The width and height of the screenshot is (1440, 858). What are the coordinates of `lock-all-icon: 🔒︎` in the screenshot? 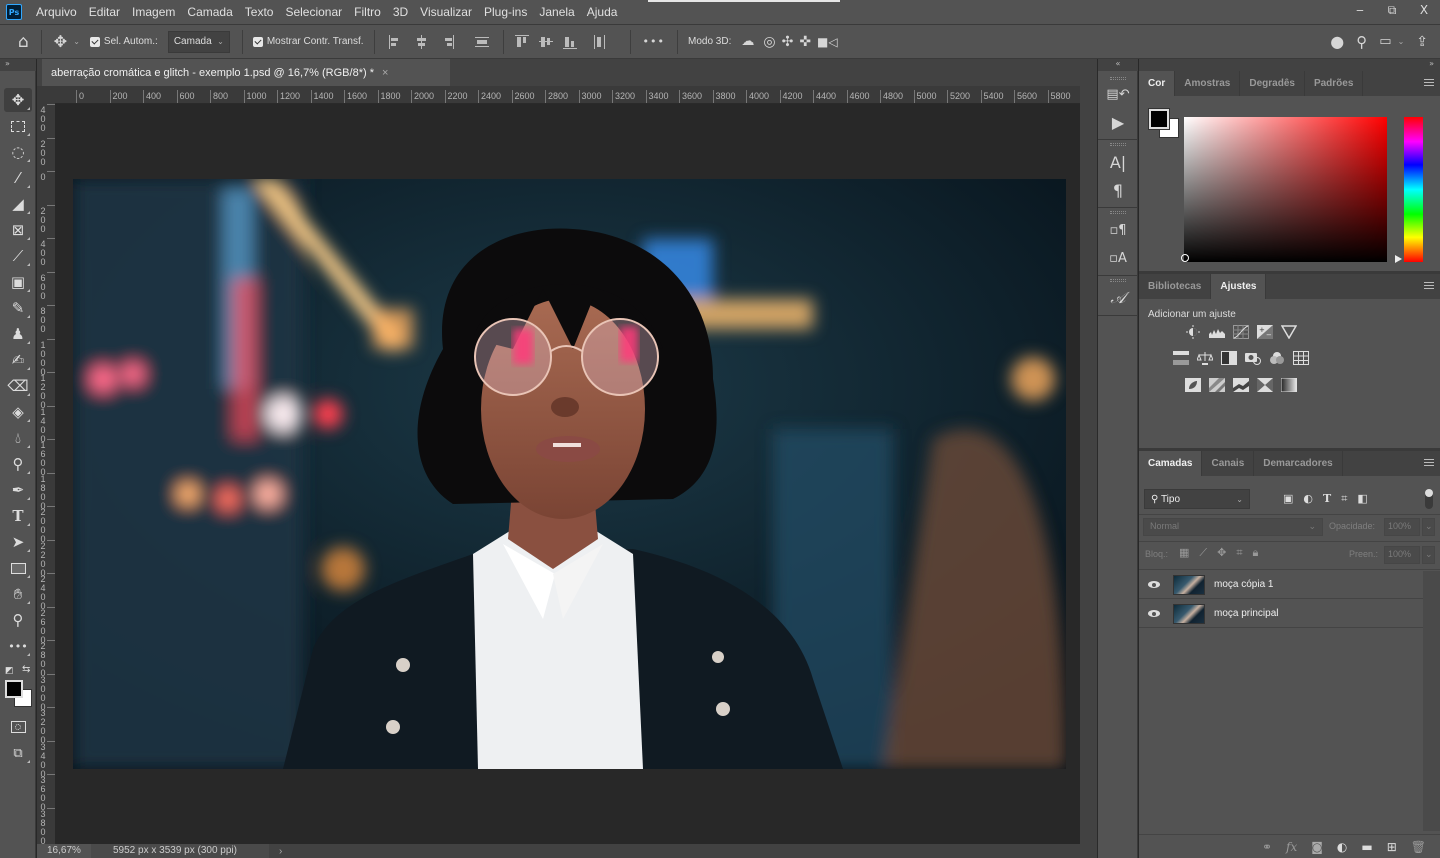 It's located at (1256, 553).